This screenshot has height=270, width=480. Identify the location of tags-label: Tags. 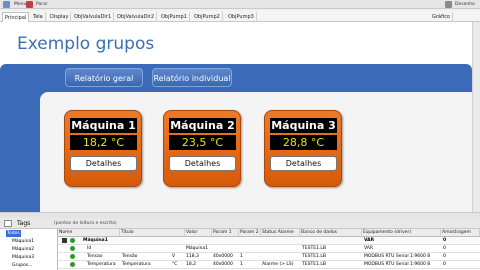
(24, 223).